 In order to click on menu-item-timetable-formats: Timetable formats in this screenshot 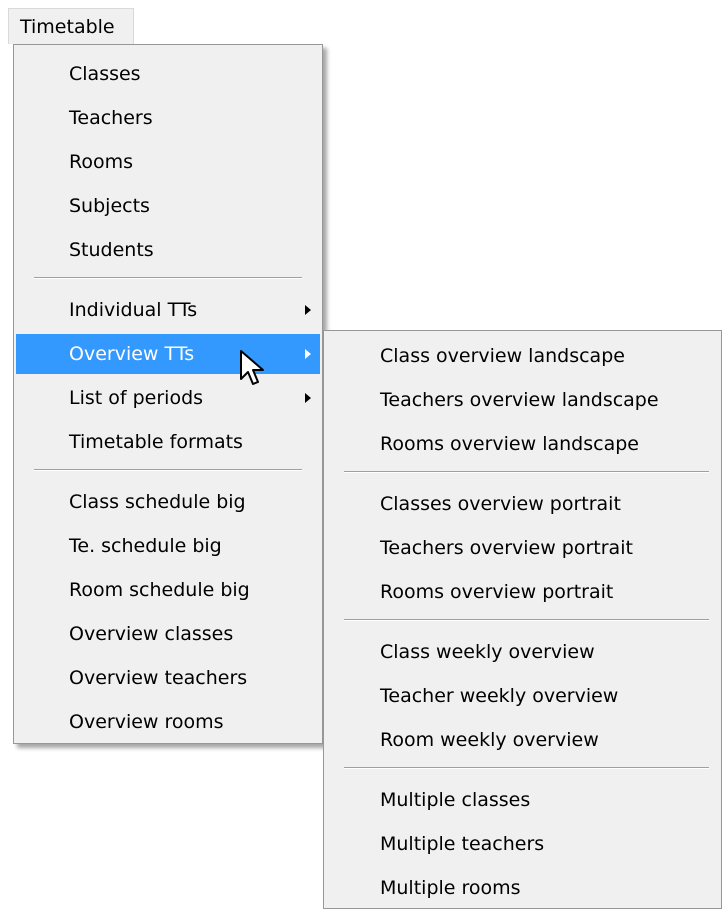, I will do `click(168, 442)`.